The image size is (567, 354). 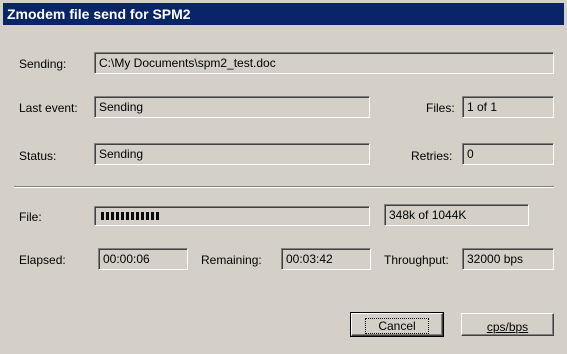 I want to click on cancel-button: Cancel, so click(x=397, y=324).